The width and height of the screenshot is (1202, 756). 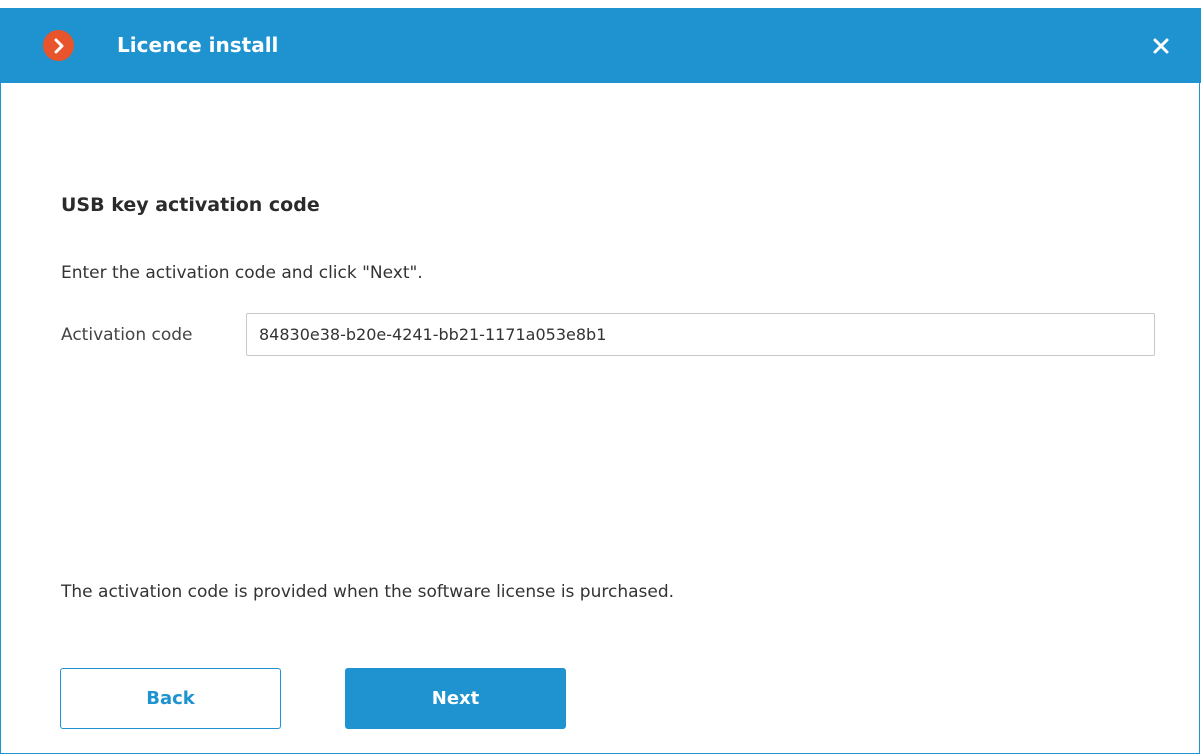 What do you see at coordinates (190, 205) in the screenshot?
I see `section-heading: USB key activation code` at bounding box center [190, 205].